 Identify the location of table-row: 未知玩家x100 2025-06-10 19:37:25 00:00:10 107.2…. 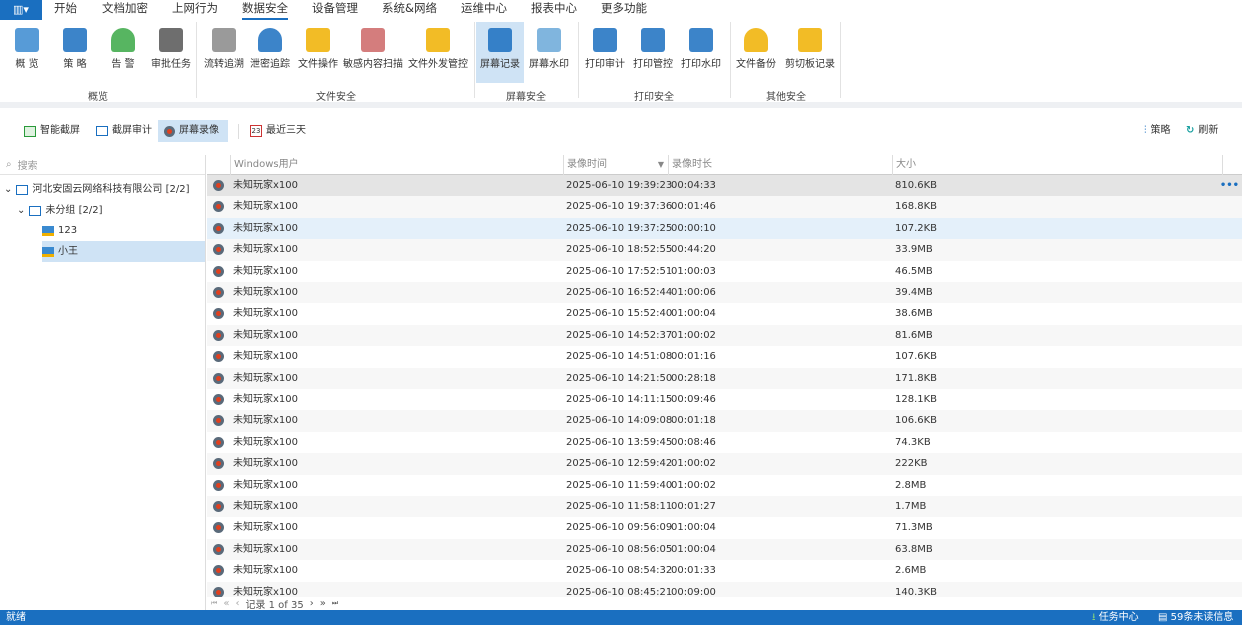
(724, 228).